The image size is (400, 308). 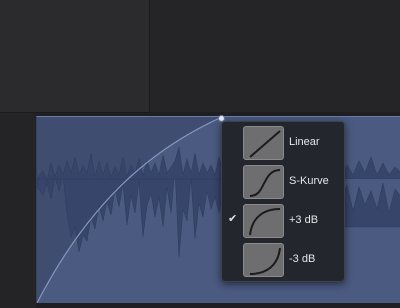 I want to click on s-curve-icon, so click(x=263, y=182).